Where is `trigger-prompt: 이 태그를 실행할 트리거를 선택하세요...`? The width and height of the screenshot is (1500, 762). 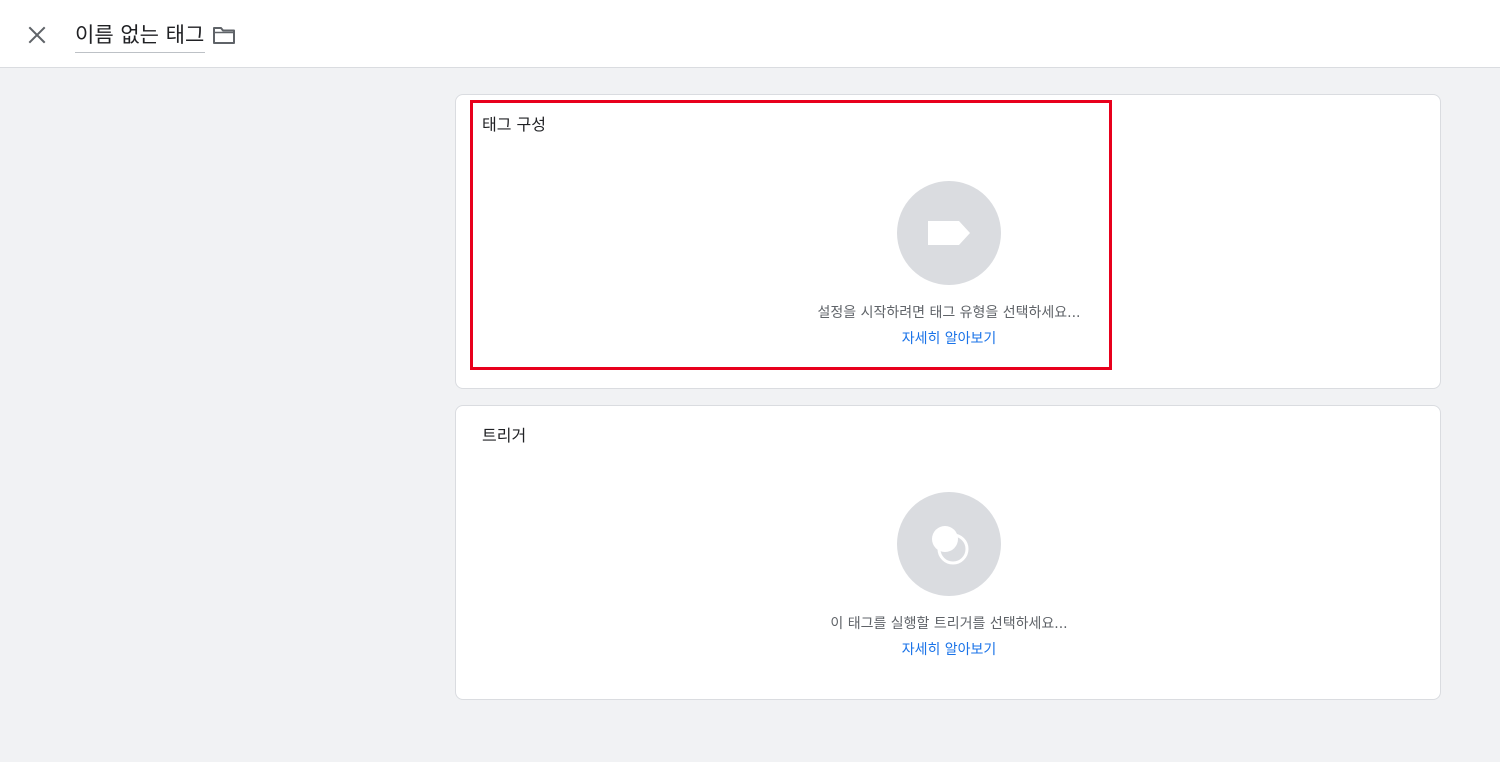 trigger-prompt: 이 태그를 실행할 트리거를 선택하세요... is located at coordinates (949, 624).